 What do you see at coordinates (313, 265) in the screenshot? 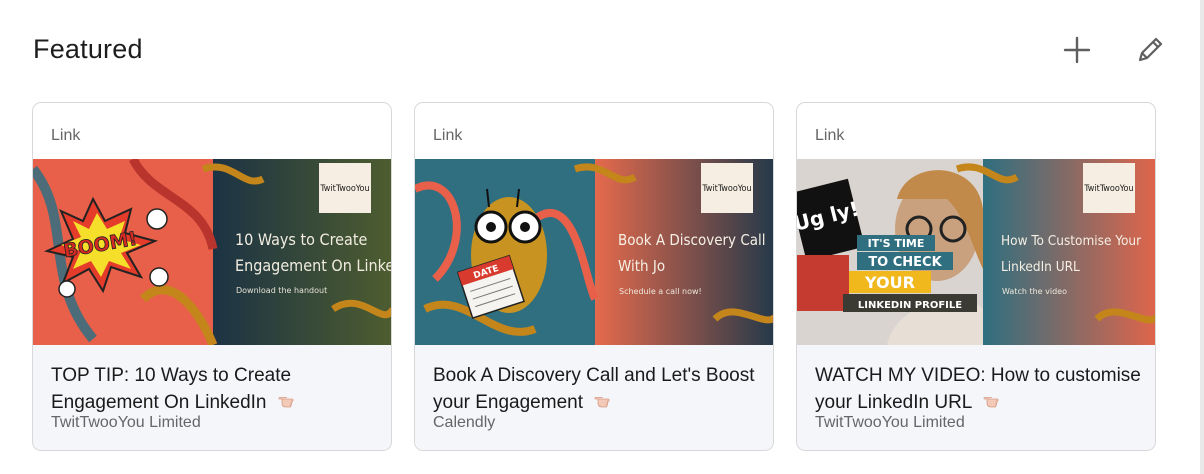
I see `thumb-title-line-2: Engagement On LinkedIn` at bounding box center [313, 265].